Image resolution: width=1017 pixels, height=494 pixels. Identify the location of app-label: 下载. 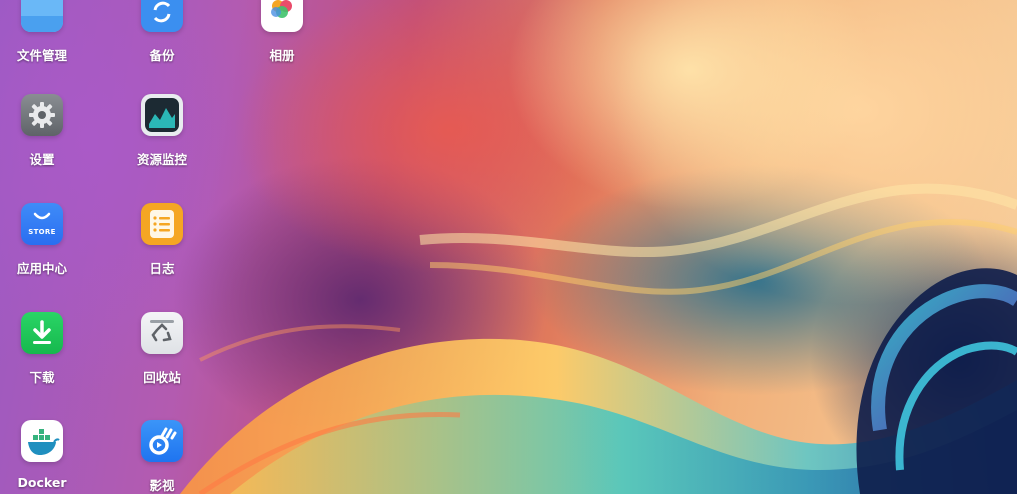
(42, 377).